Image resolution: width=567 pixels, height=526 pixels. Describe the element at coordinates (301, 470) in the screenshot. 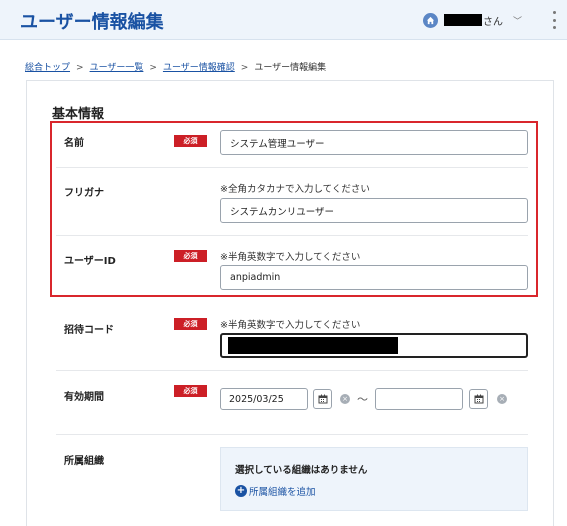

I see `organization-empty-text: 選択している組織はありません` at that location.